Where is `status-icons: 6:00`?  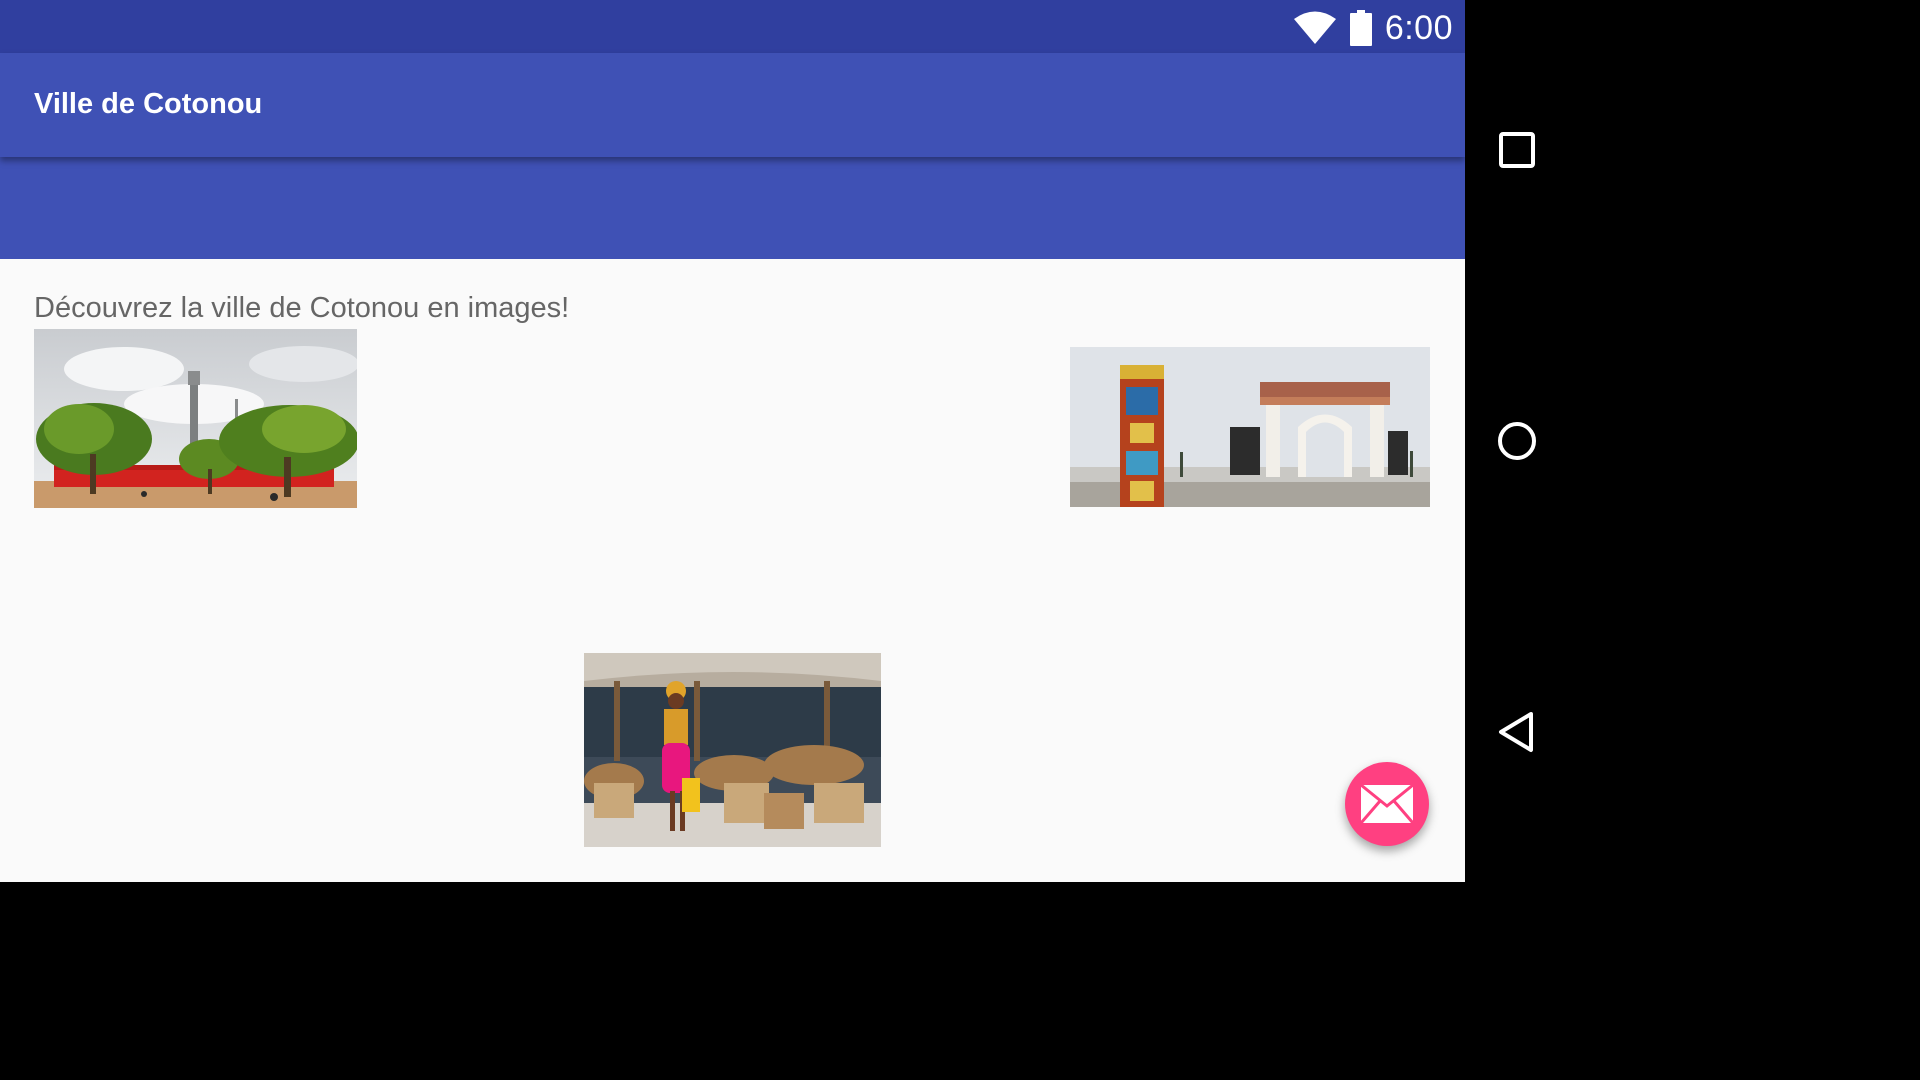 status-icons: 6:00 is located at coordinates (1373, 28).